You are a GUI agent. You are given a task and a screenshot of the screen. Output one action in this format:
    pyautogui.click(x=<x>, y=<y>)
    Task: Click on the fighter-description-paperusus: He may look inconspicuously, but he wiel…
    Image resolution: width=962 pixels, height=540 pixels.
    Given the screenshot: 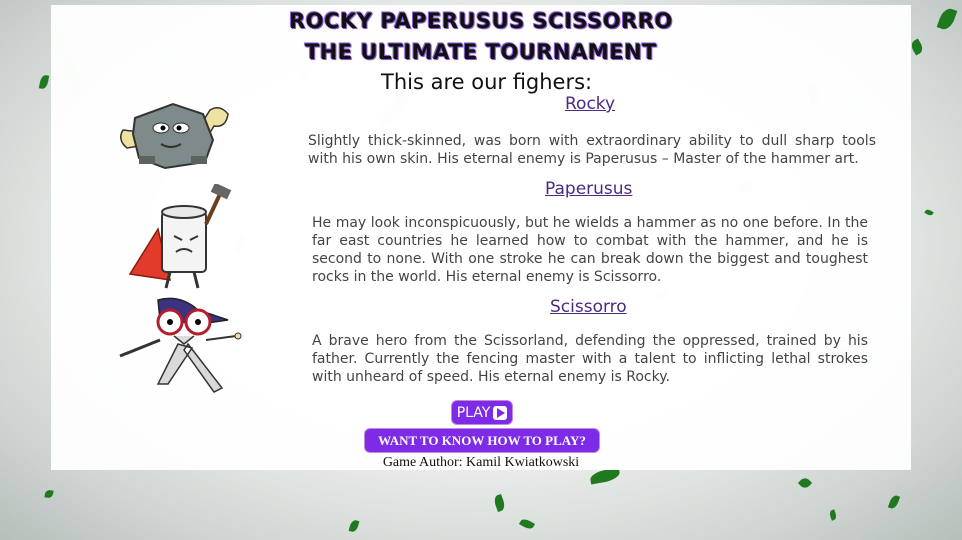 What is the action you would take?
    pyautogui.click(x=590, y=250)
    